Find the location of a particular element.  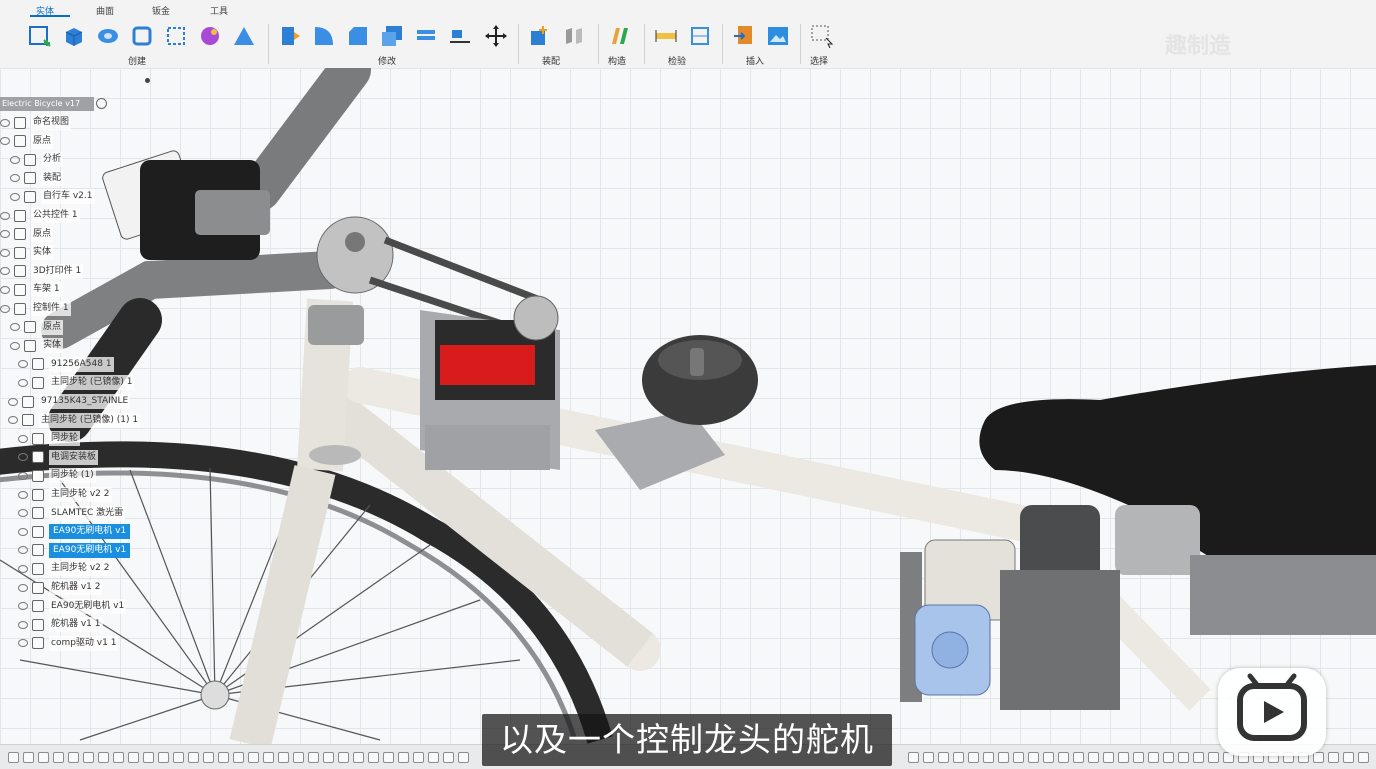

steering-servo is located at coordinates (490, 382).